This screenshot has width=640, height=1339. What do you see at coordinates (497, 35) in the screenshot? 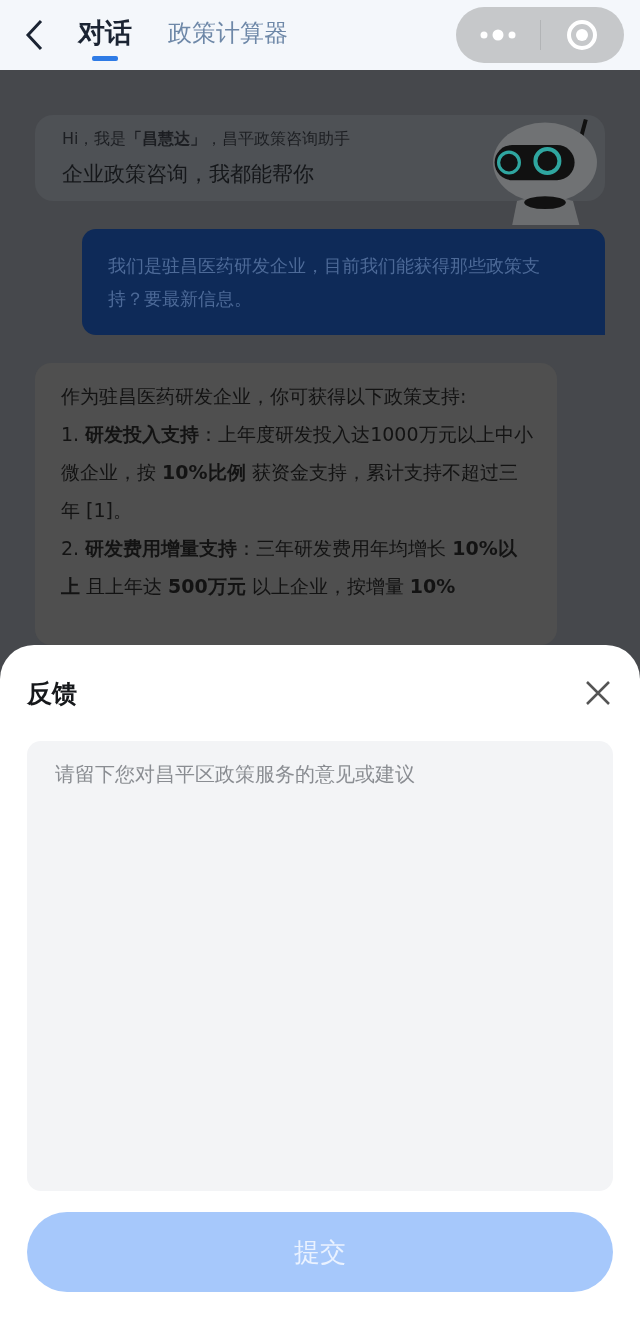
I see `more-dots-icon` at bounding box center [497, 35].